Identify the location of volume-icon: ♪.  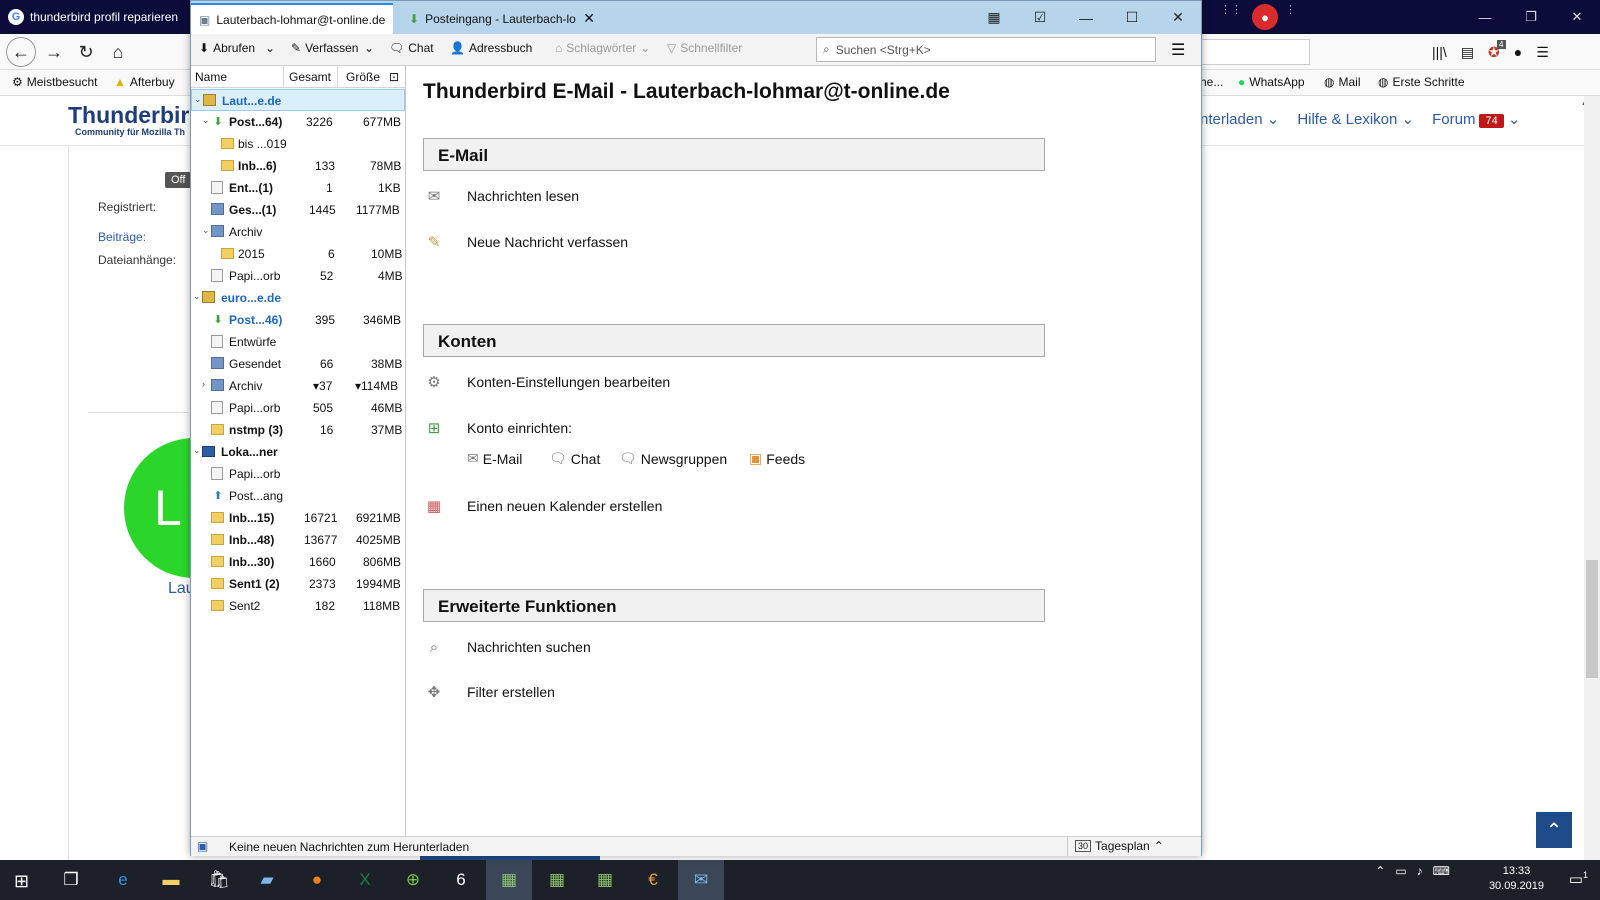
(1420, 871).